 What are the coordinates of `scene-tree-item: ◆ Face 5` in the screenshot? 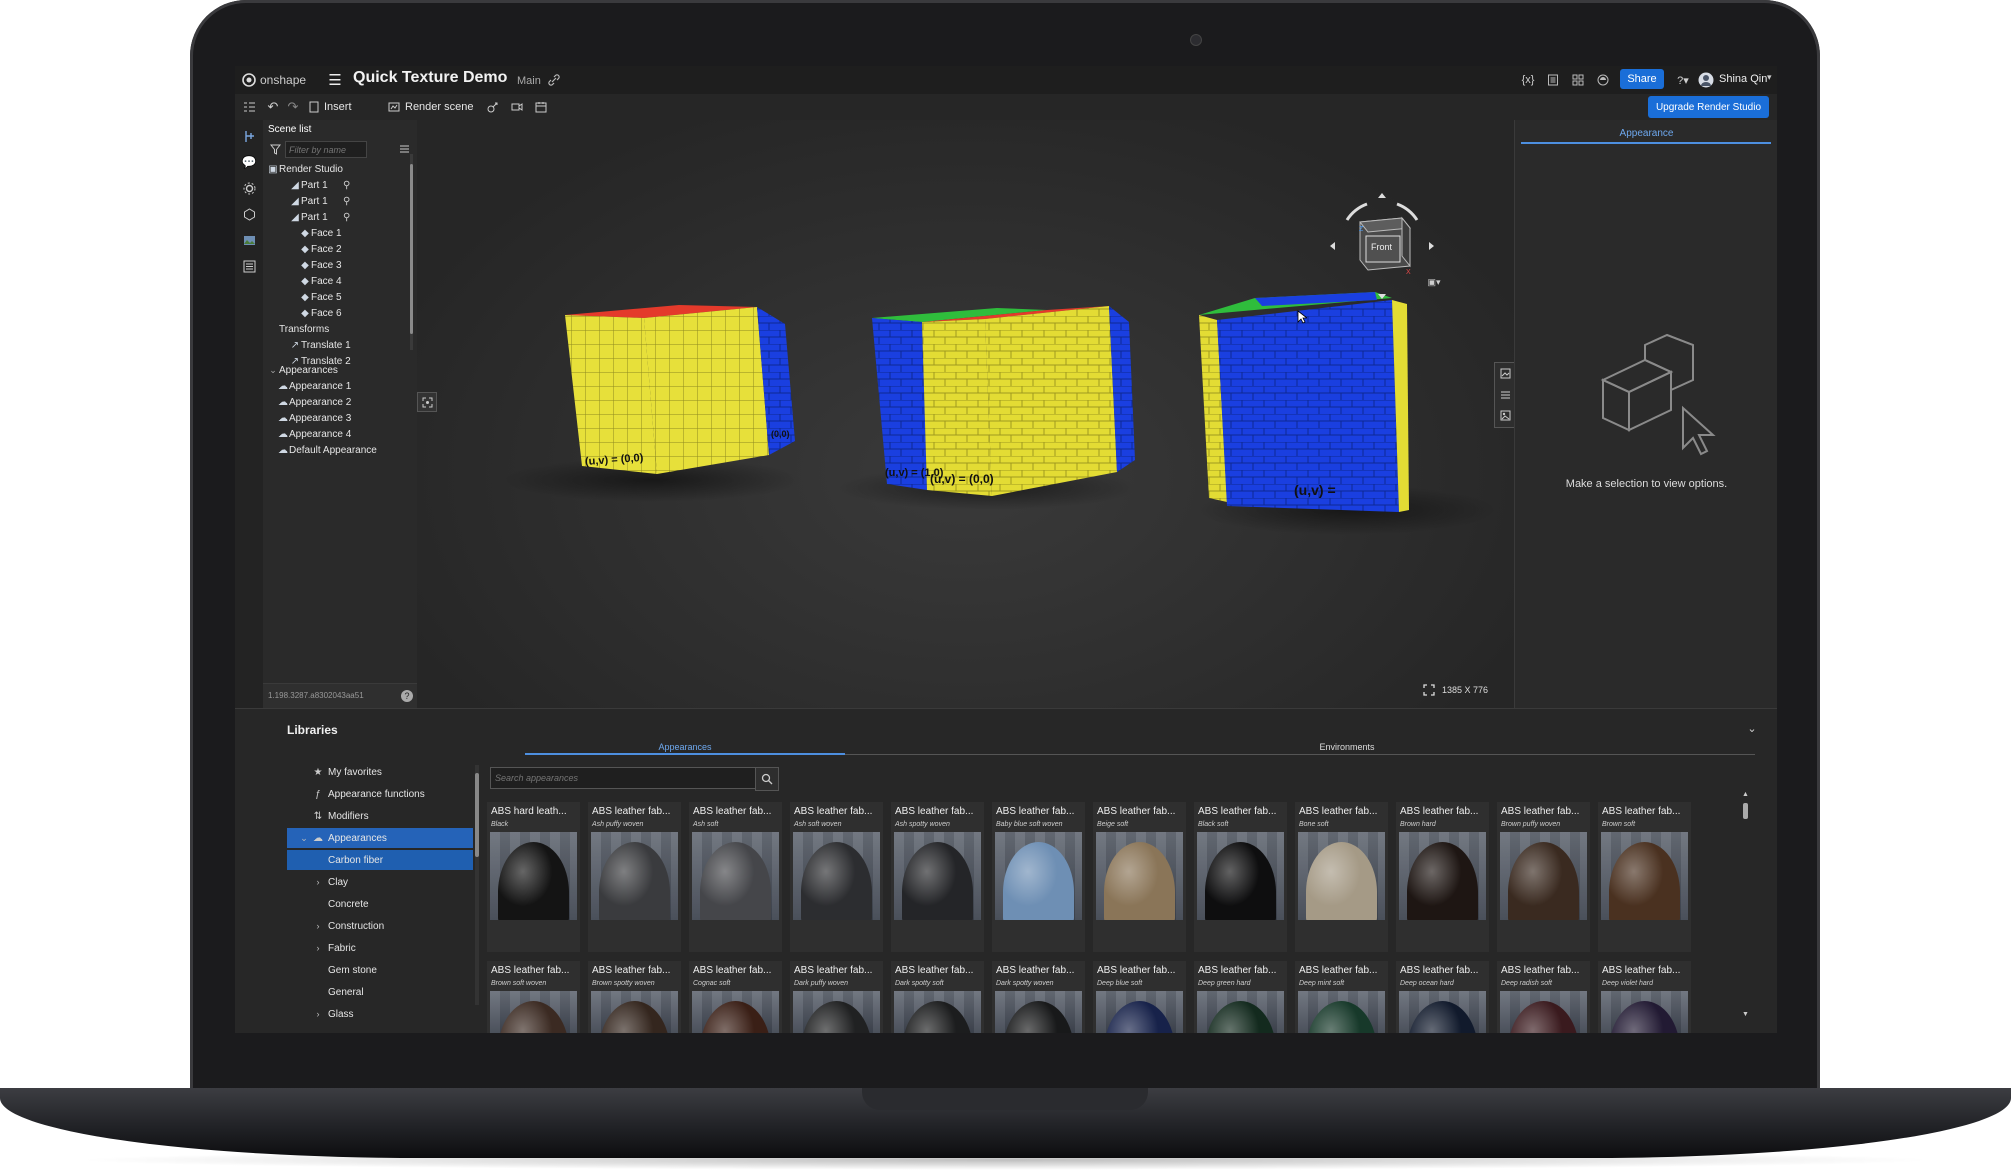 It's located at (314, 297).